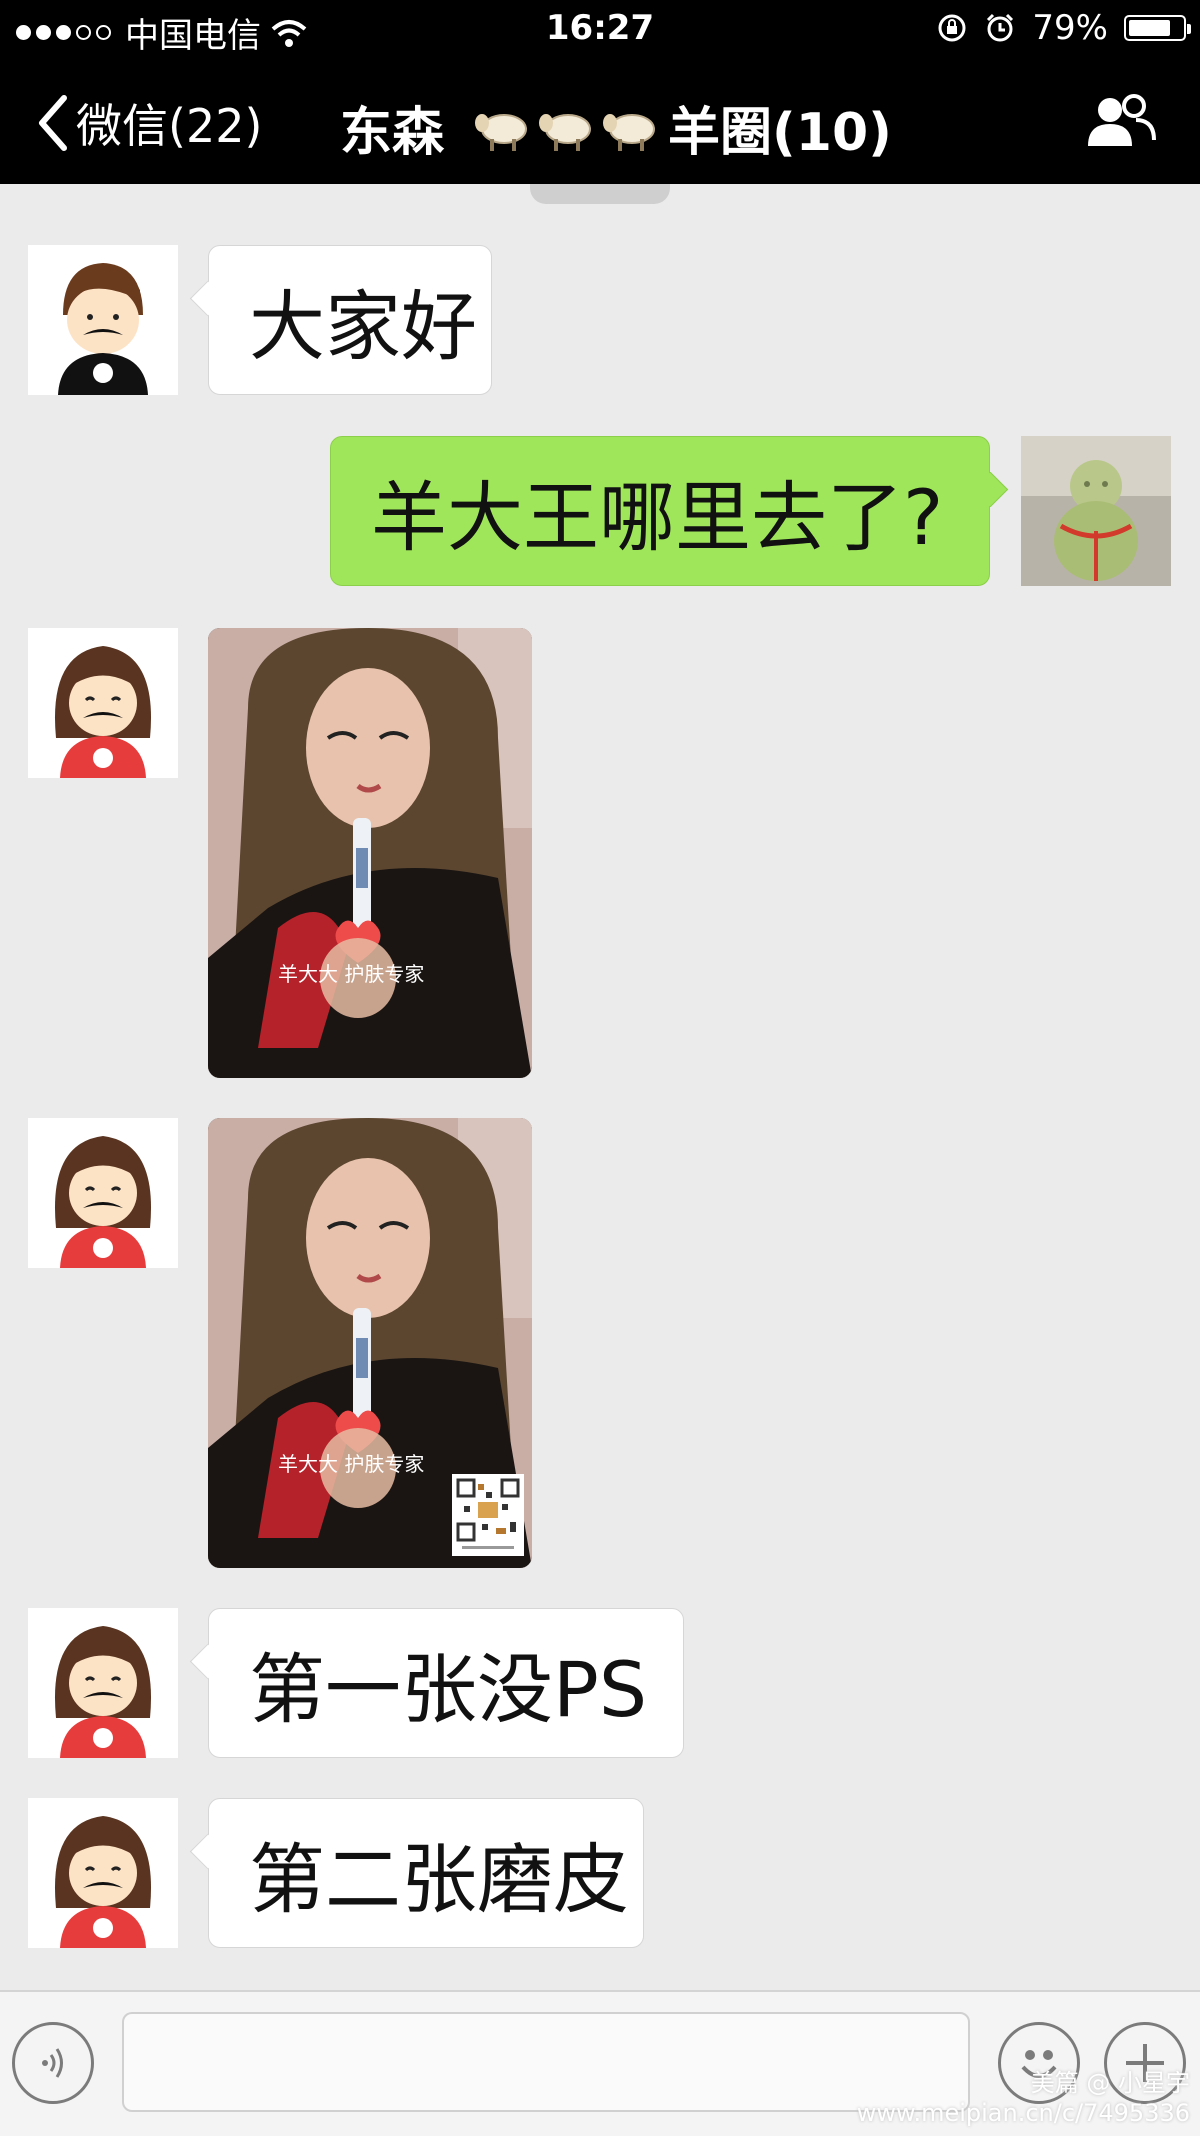 The height and width of the screenshot is (2136, 1200). Describe the element at coordinates (600, 194) in the screenshot. I see `pull-handle` at that location.